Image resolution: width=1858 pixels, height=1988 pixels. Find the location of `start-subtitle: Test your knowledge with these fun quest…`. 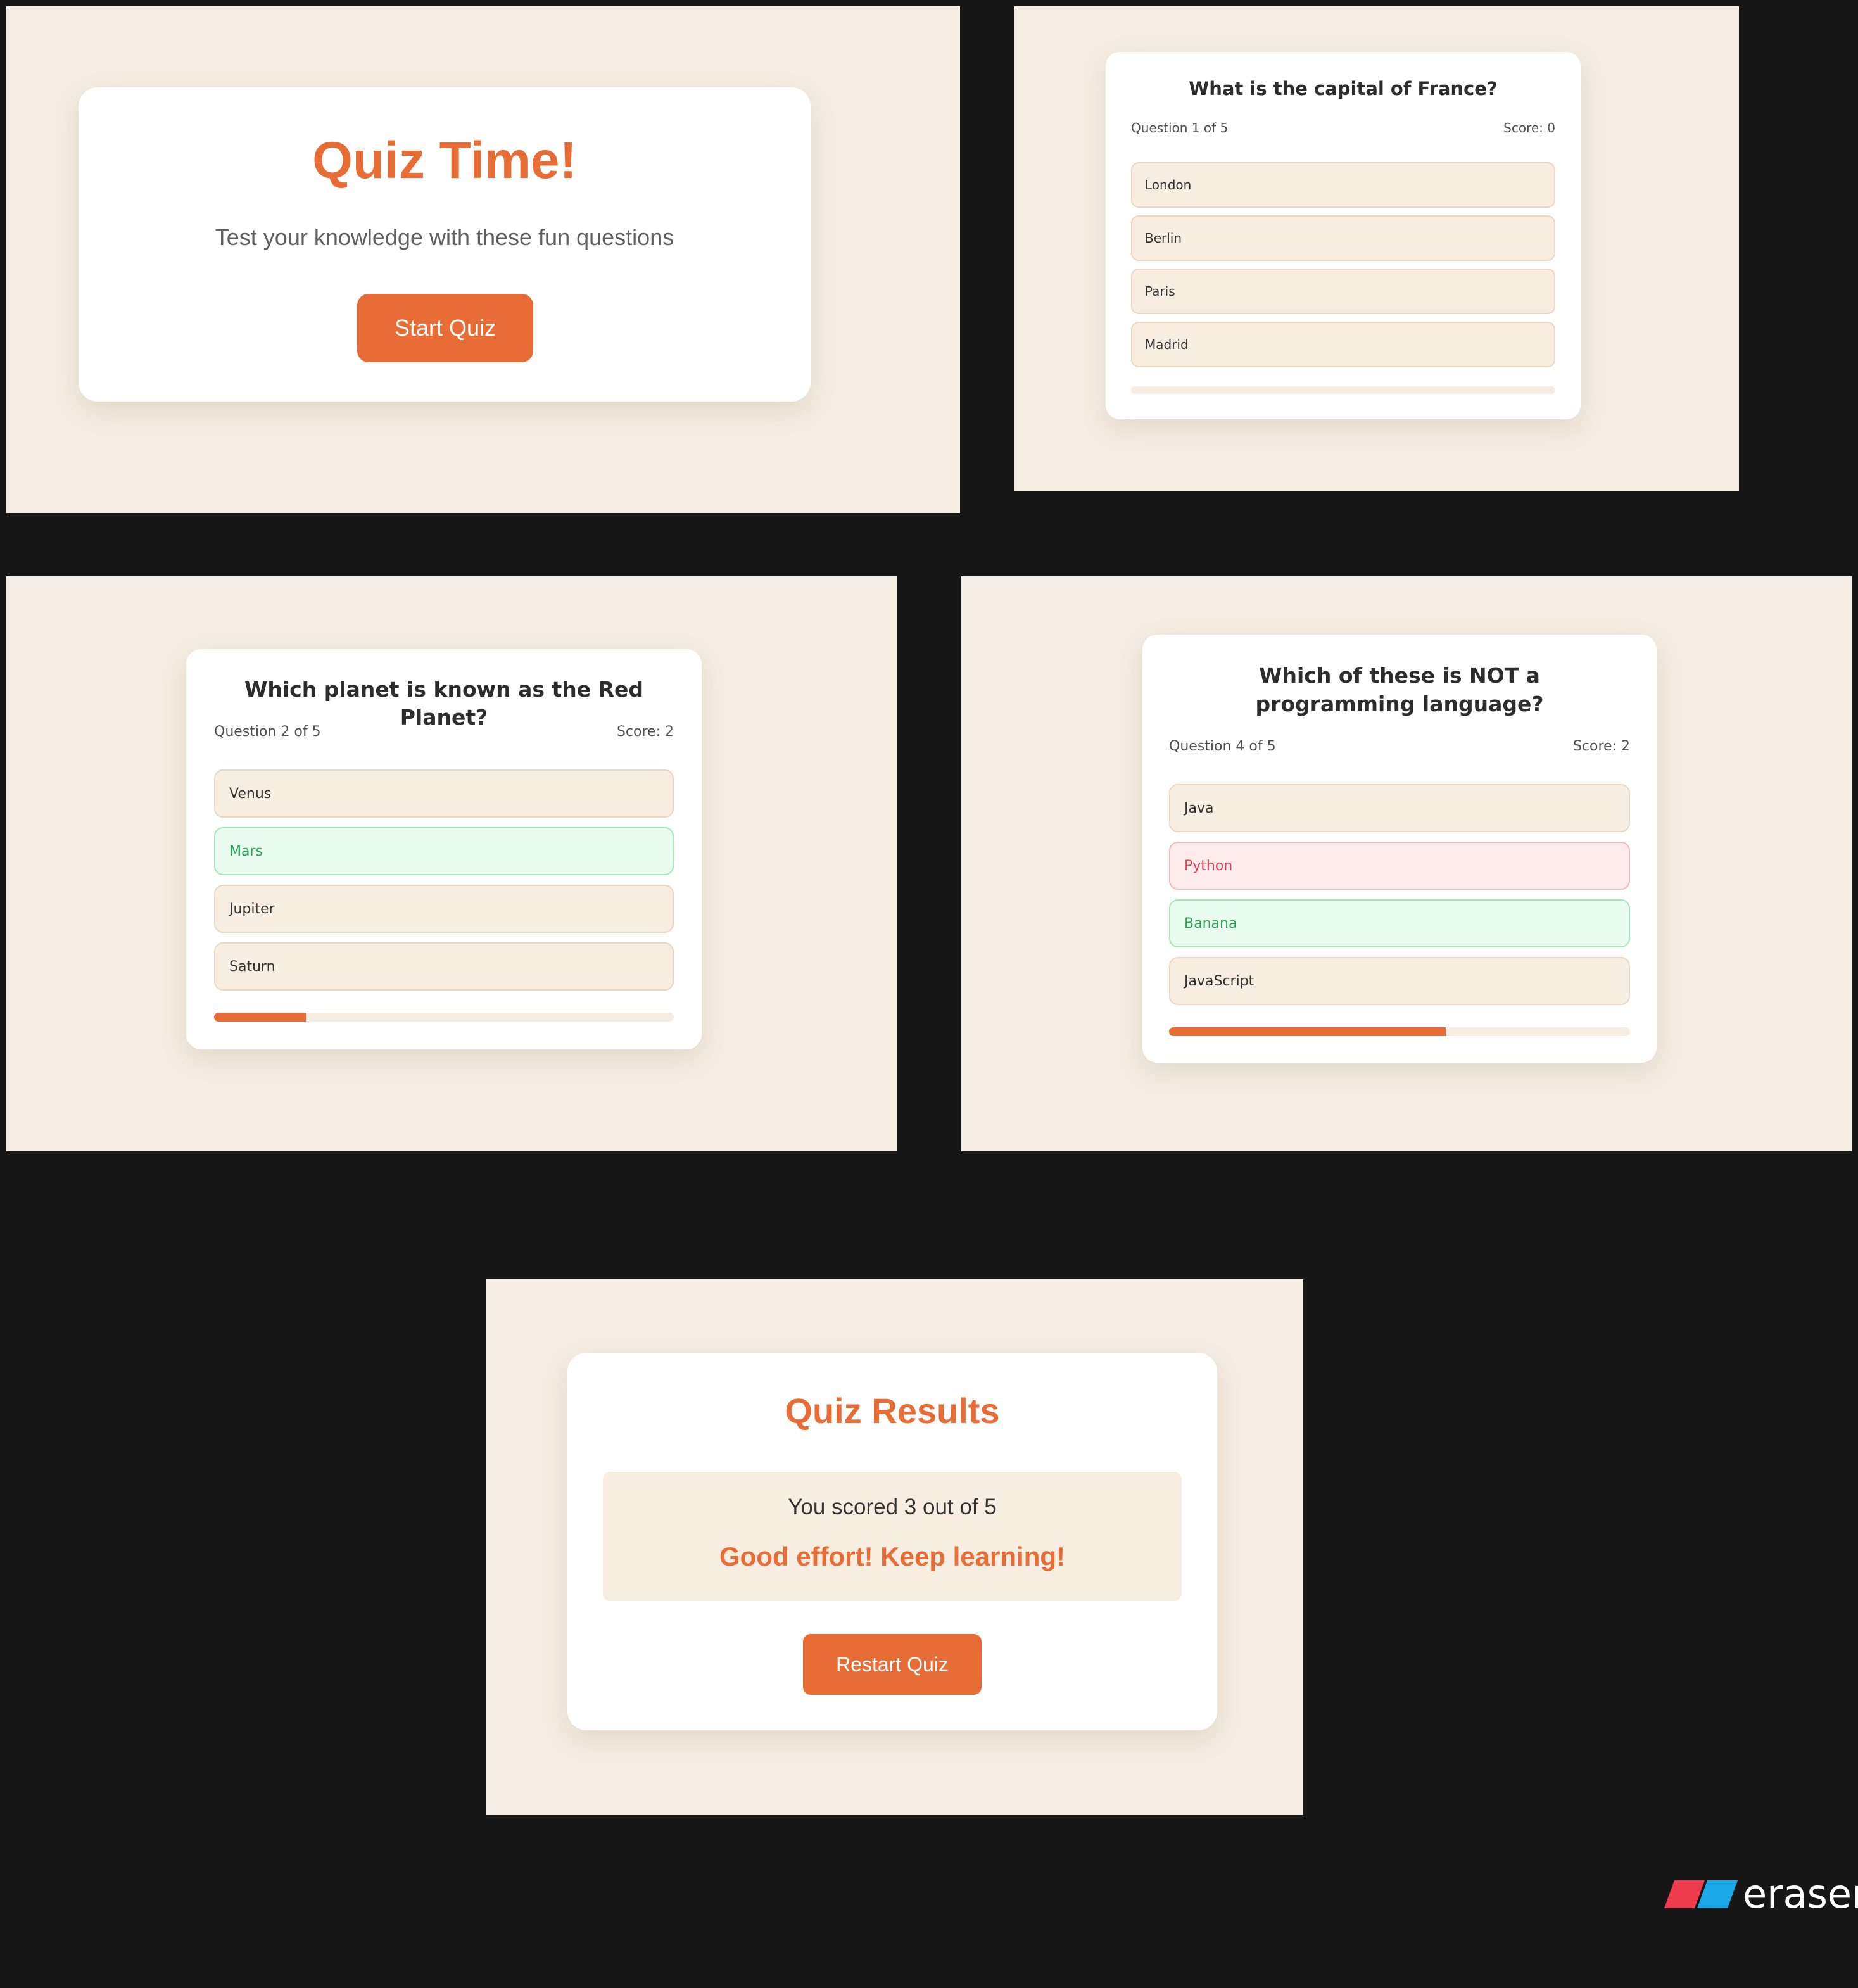

start-subtitle: Test your knowledge with these fun quest… is located at coordinates (444, 237).